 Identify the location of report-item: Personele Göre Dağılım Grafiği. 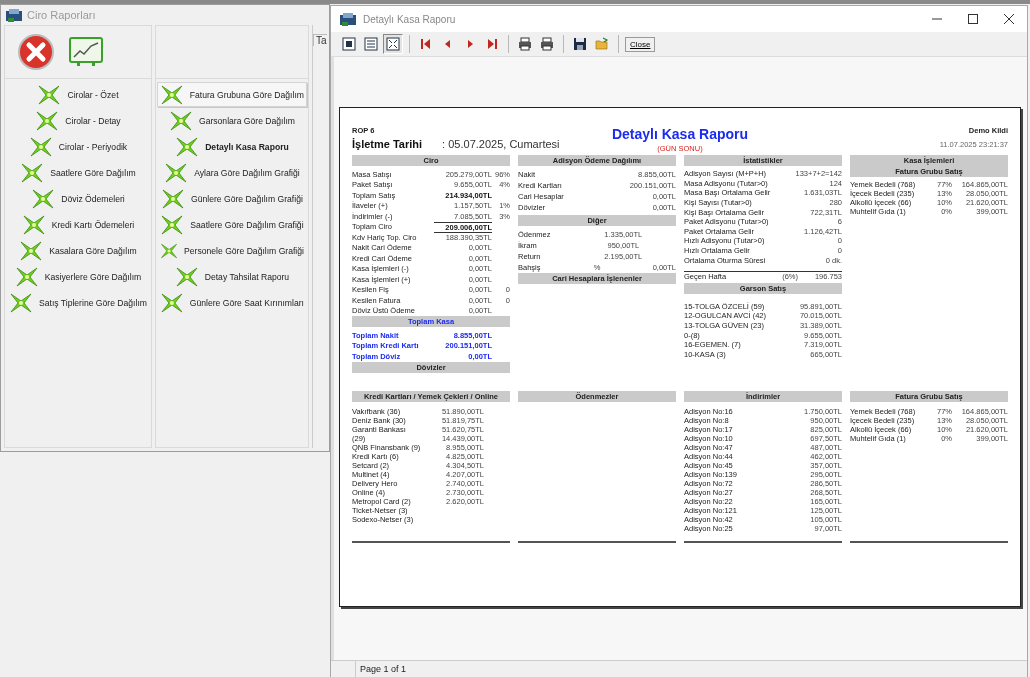
(231, 250).